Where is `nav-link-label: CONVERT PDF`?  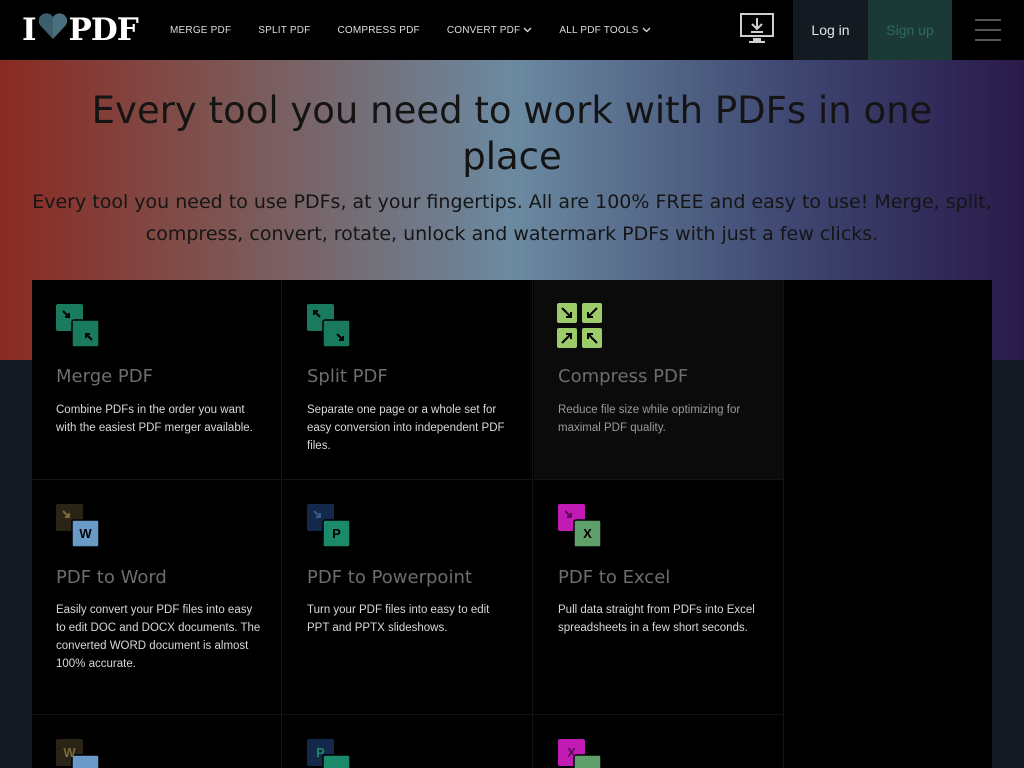
nav-link-label: CONVERT PDF is located at coordinates (483, 30).